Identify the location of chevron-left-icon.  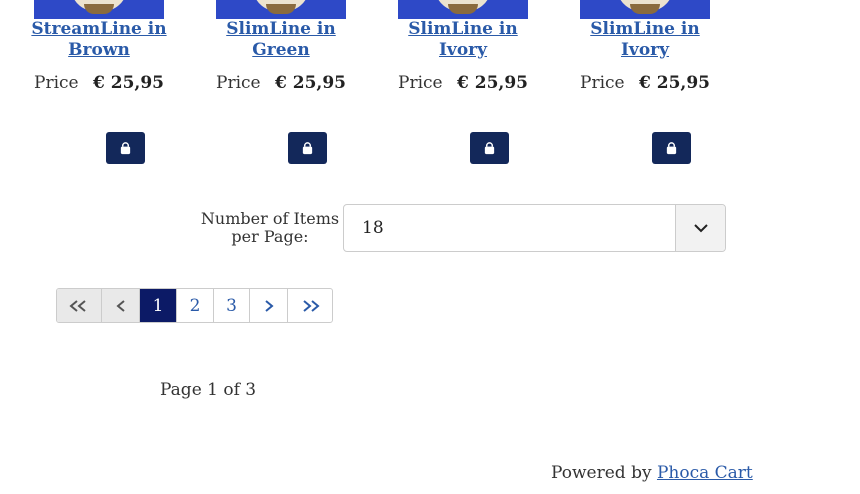
(120, 305).